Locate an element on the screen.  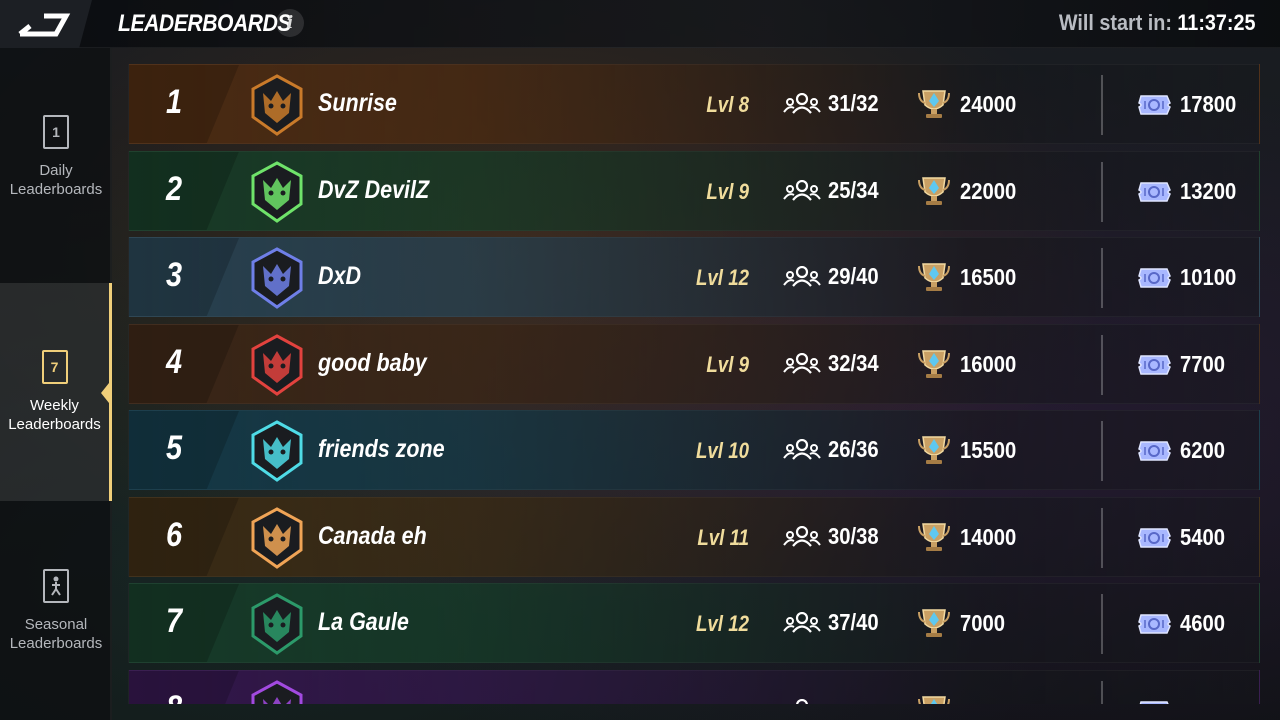
rank-number: 4 is located at coordinates (174, 361).